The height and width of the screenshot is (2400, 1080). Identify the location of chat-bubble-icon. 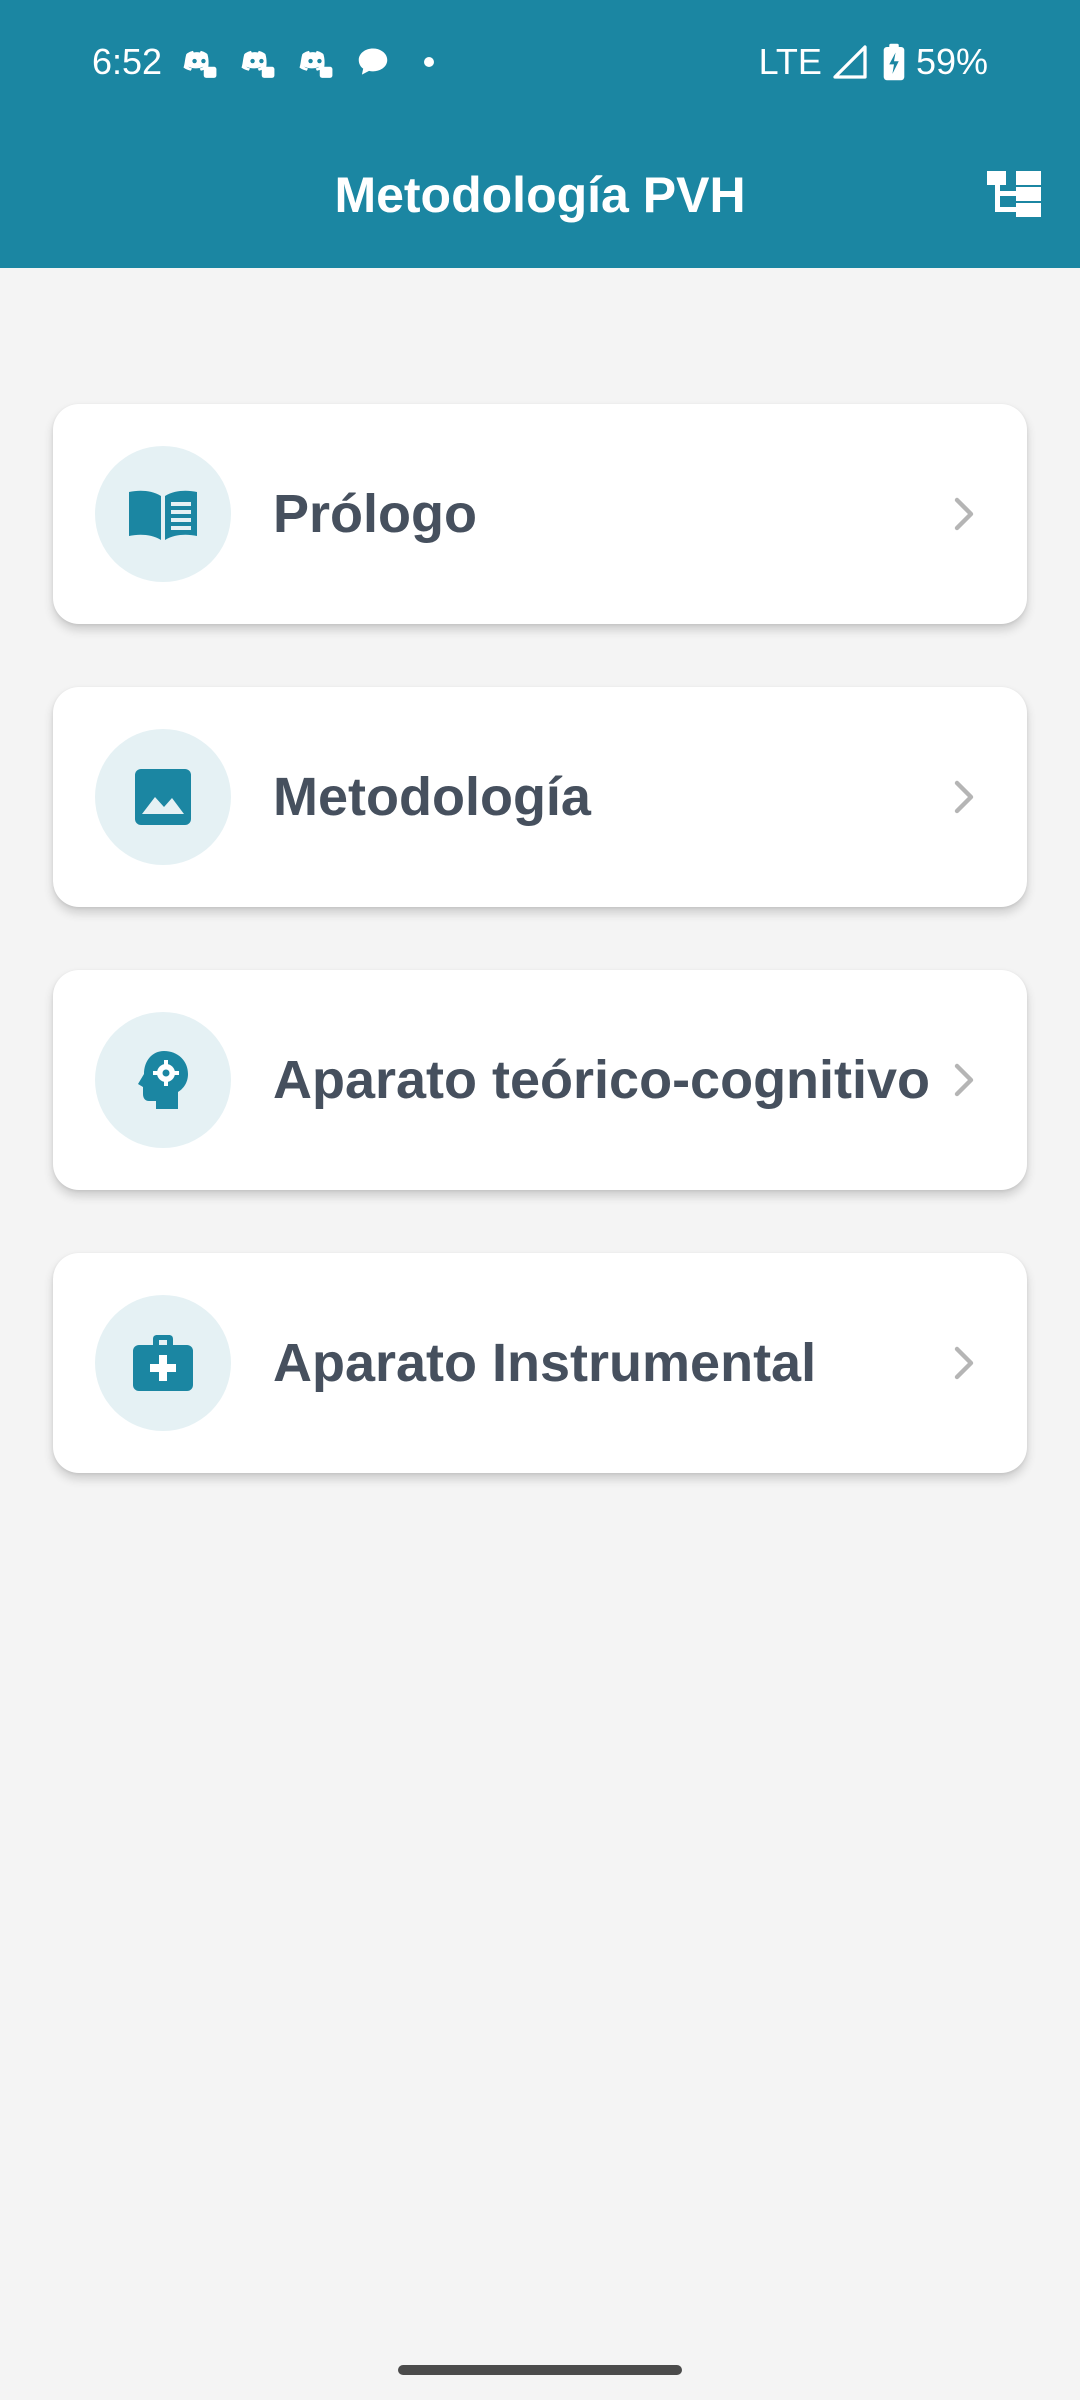
(373, 61).